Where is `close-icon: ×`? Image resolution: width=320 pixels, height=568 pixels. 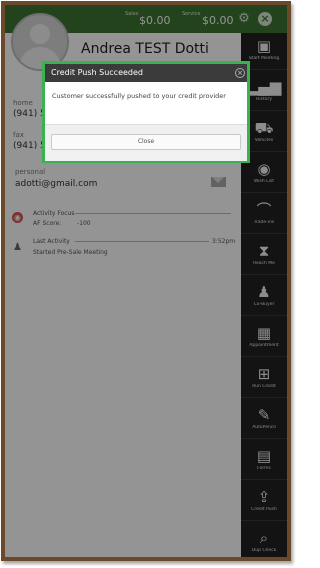
close-icon: × is located at coordinates (240, 73).